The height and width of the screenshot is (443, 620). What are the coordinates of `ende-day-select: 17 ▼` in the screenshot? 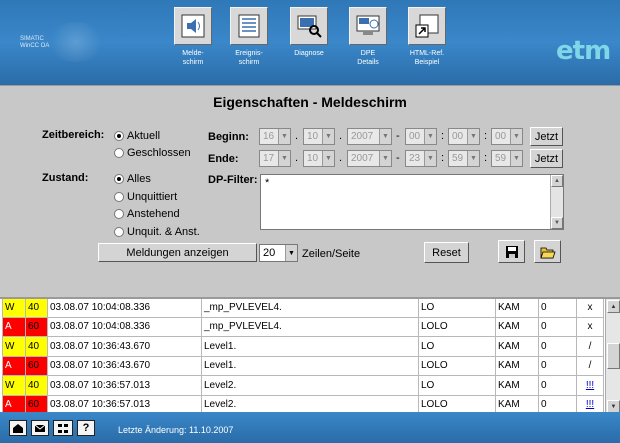 It's located at (275, 158).